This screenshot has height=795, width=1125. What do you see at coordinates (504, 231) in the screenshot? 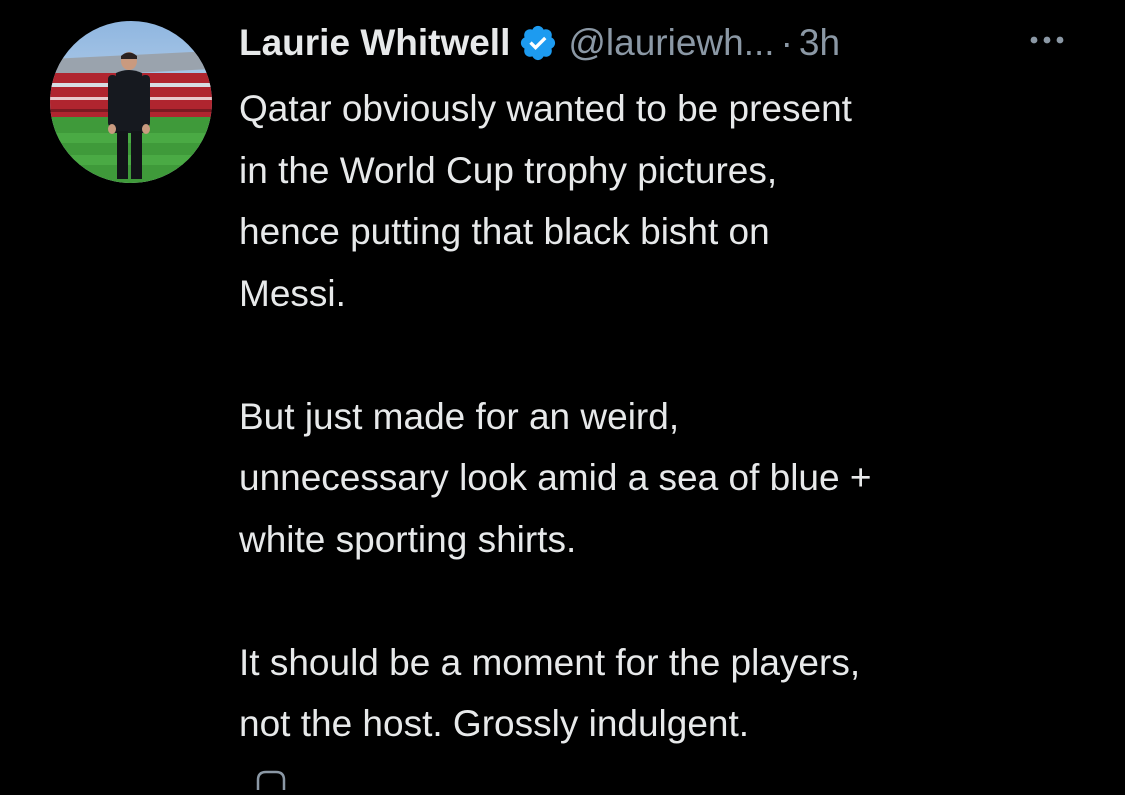
I see `tweet-text-line: hence putting that black bisht on` at bounding box center [504, 231].